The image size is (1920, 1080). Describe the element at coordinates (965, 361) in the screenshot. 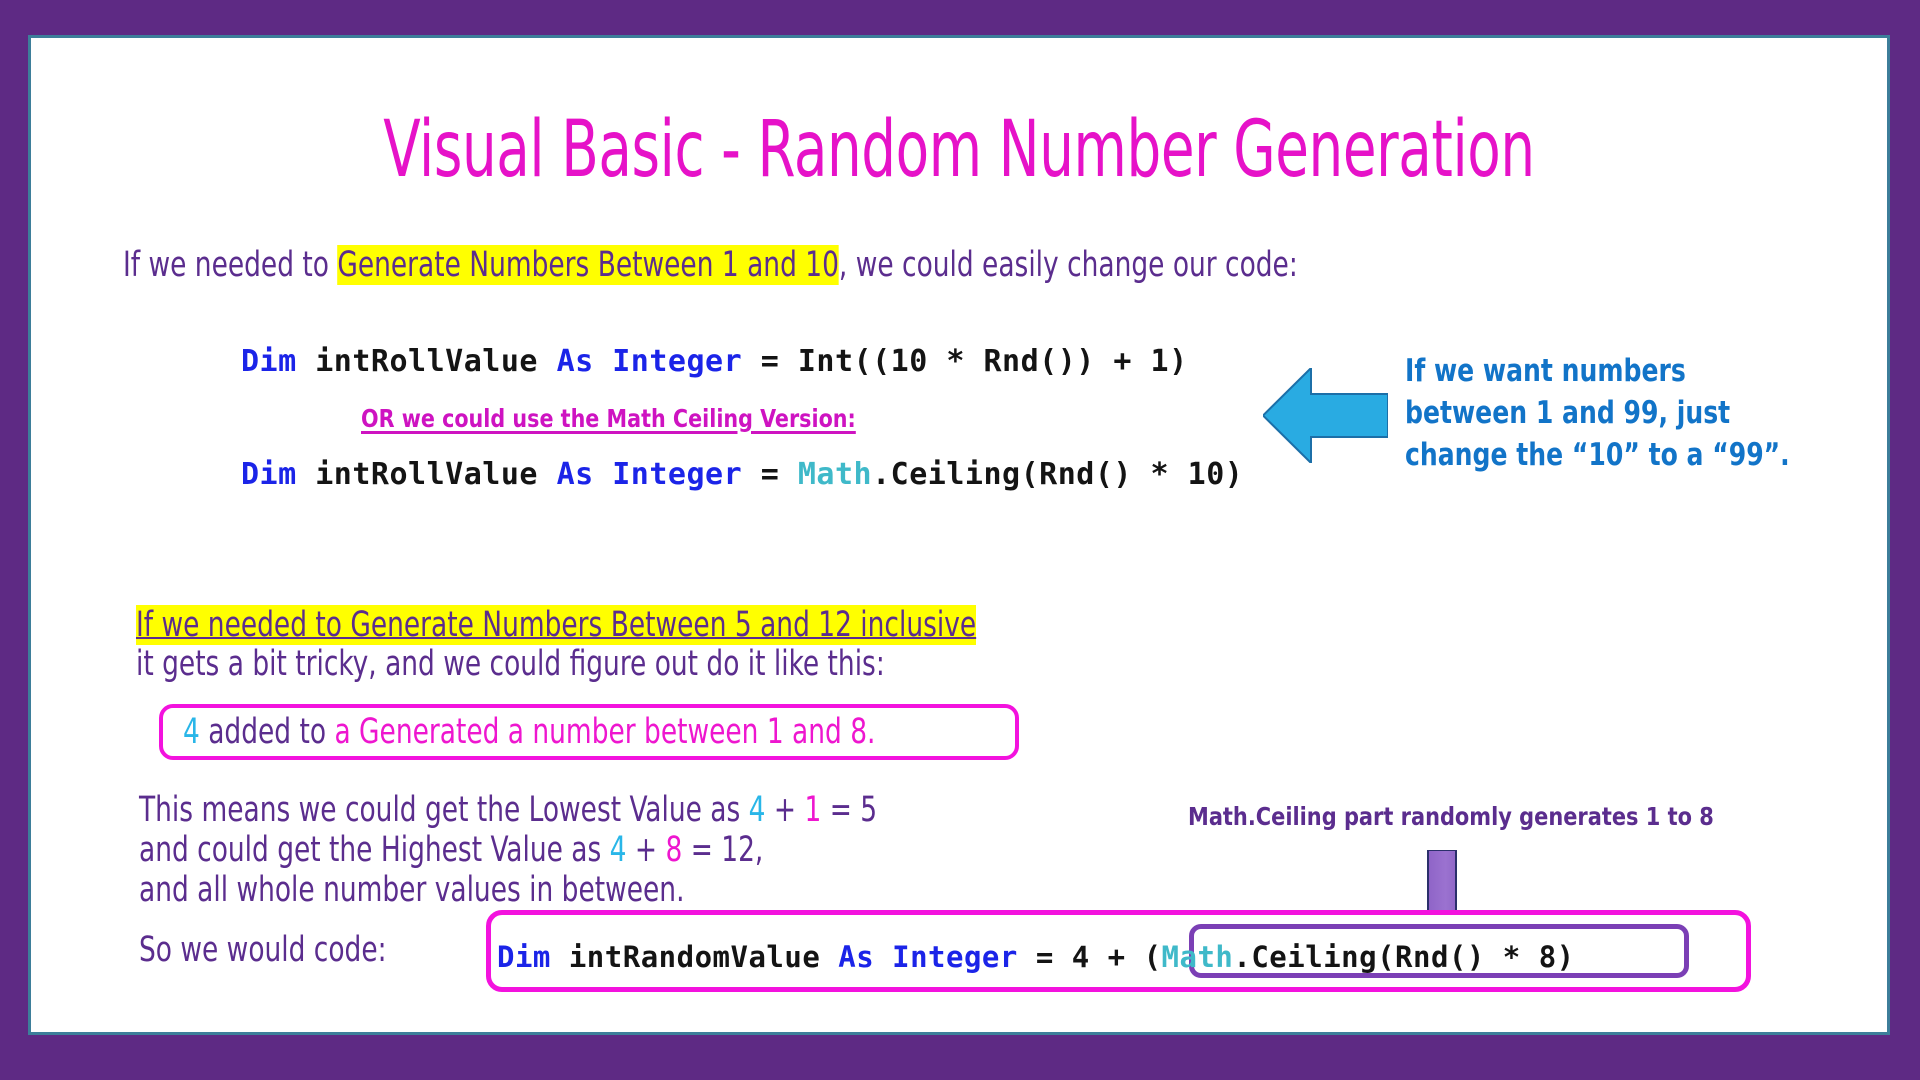

I see `code1-expression: = Int((10 * Rnd()) + 1)` at that location.